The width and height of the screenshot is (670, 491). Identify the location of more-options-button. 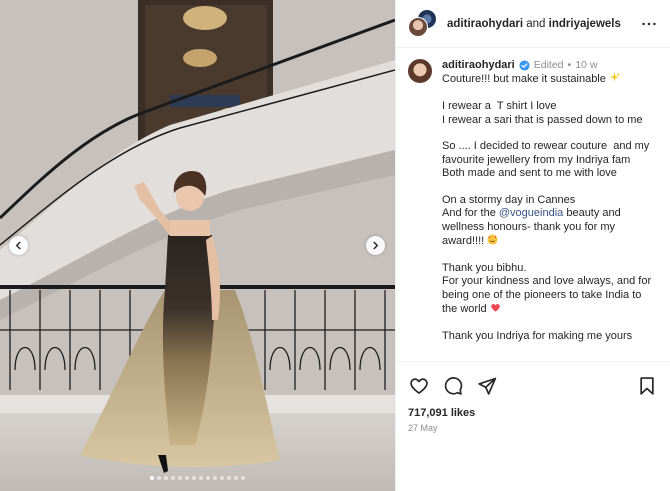
(649, 24).